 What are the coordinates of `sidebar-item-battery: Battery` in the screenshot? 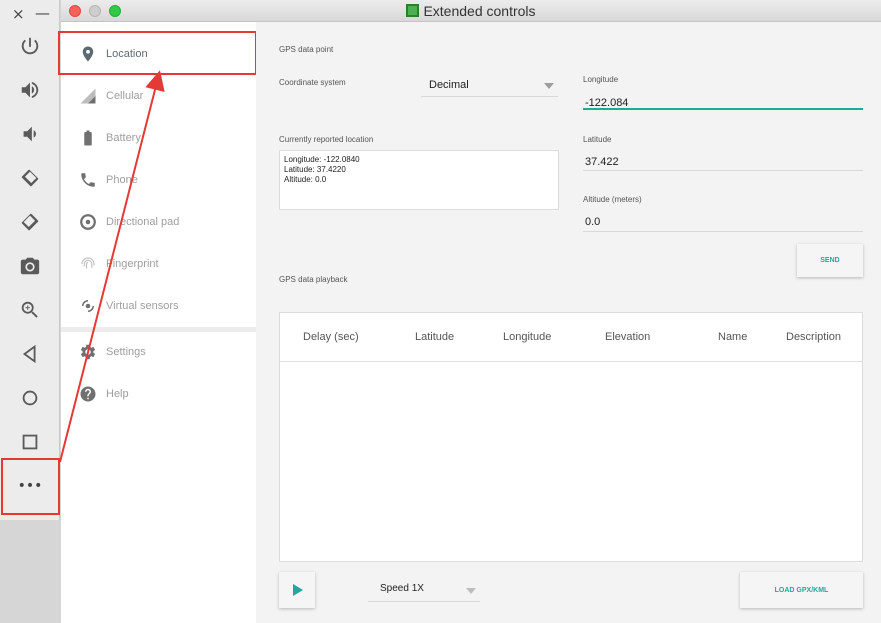 It's located at (158, 138).